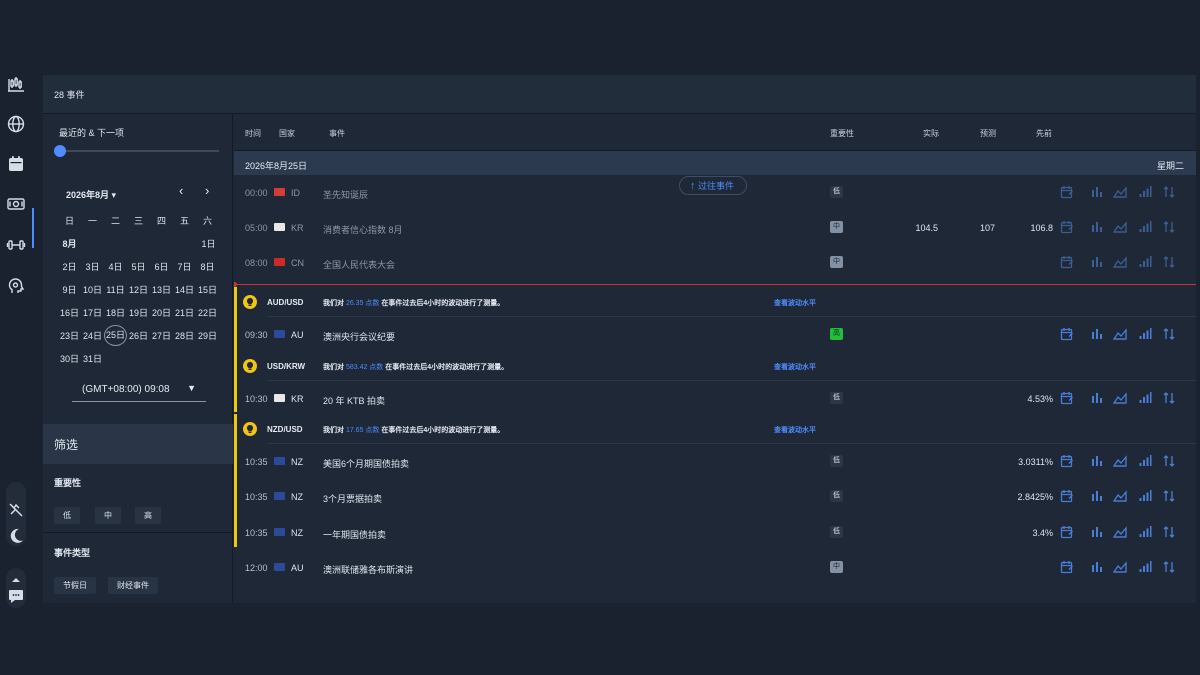  I want to click on event-name: 全国人民代表大会, so click(359, 264).